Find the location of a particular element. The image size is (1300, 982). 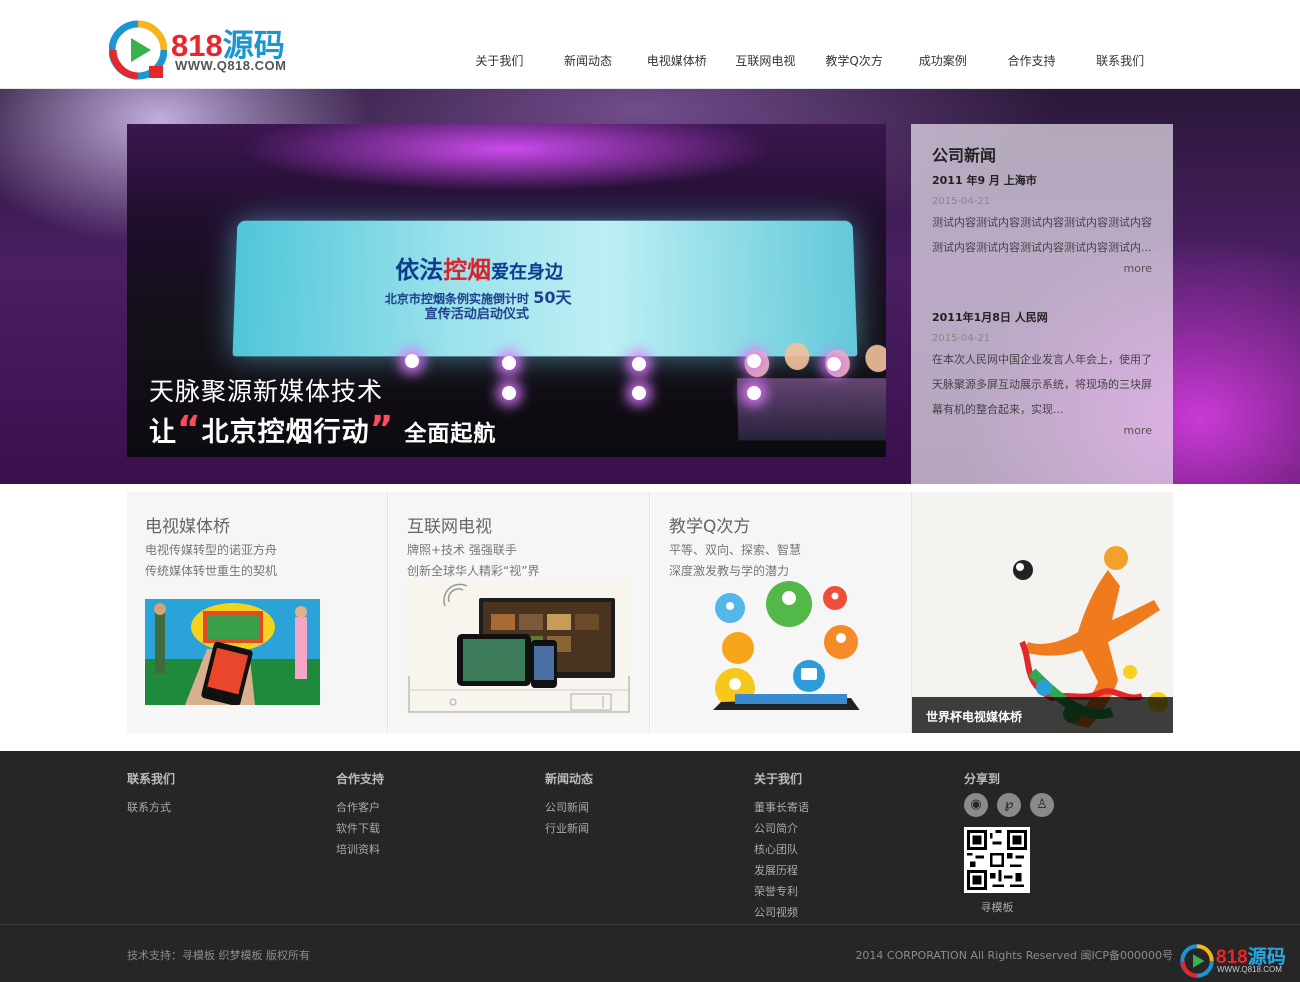

devices-image is located at coordinates (519, 648).